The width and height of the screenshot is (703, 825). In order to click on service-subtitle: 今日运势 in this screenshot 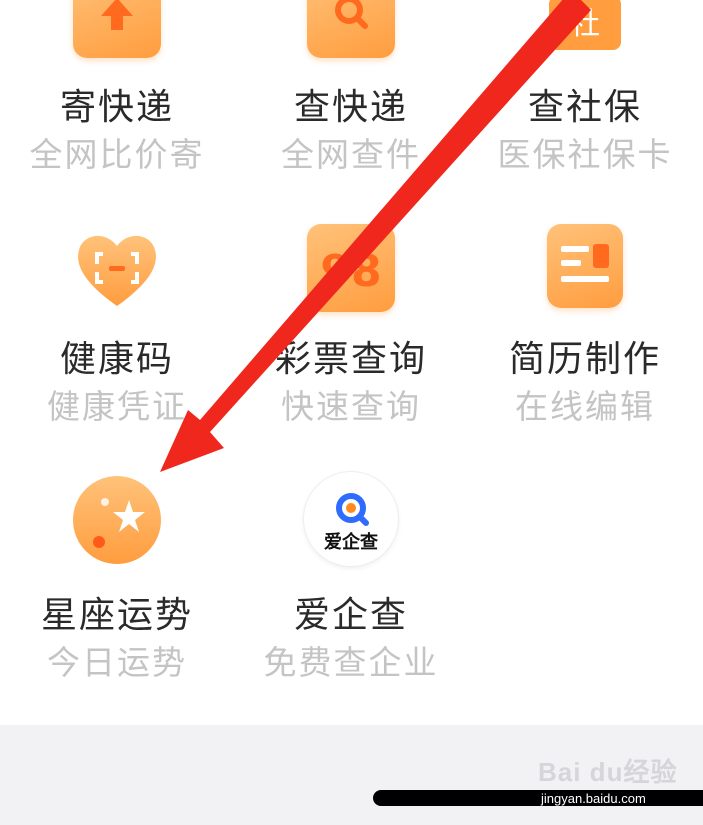, I will do `click(117, 662)`.